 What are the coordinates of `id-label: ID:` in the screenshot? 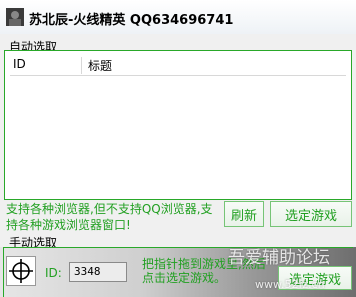 It's located at (53, 273).